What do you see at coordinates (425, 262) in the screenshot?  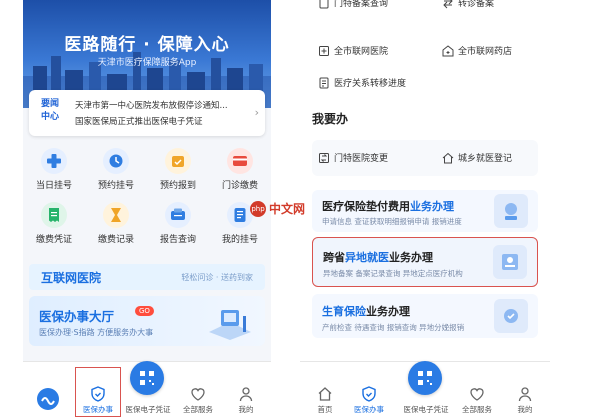 I see `card-cross-province-medical: 跨省异地就医业务办理 异地备案 备案记录查询 异地定点医疗机构` at bounding box center [425, 262].